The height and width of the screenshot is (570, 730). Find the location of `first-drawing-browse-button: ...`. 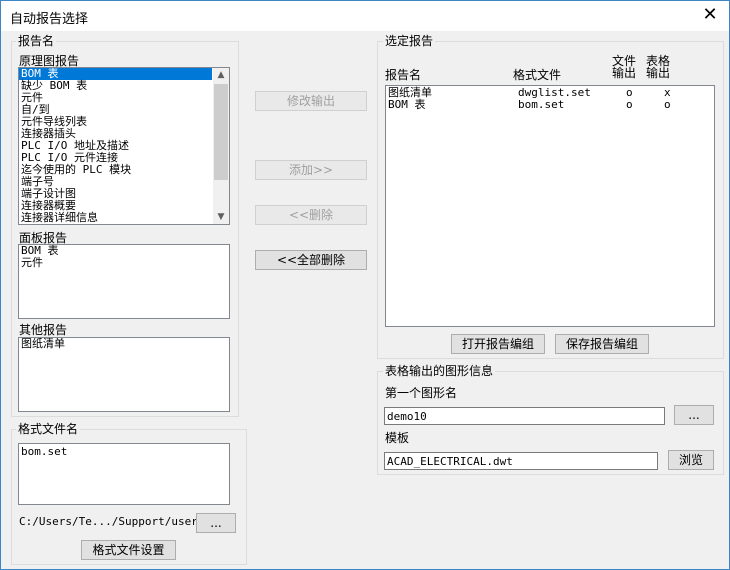

first-drawing-browse-button: ... is located at coordinates (694, 415).